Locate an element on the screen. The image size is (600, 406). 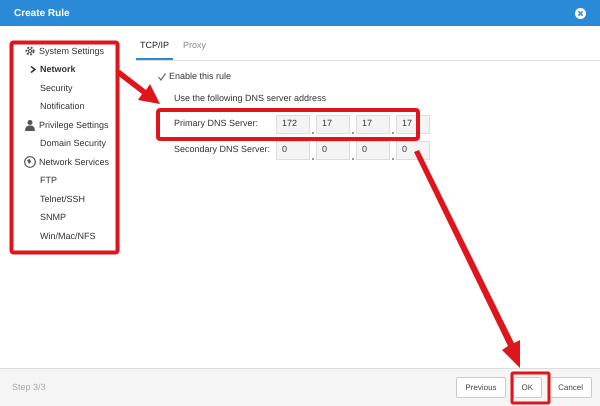
gear-icon is located at coordinates (30, 51).